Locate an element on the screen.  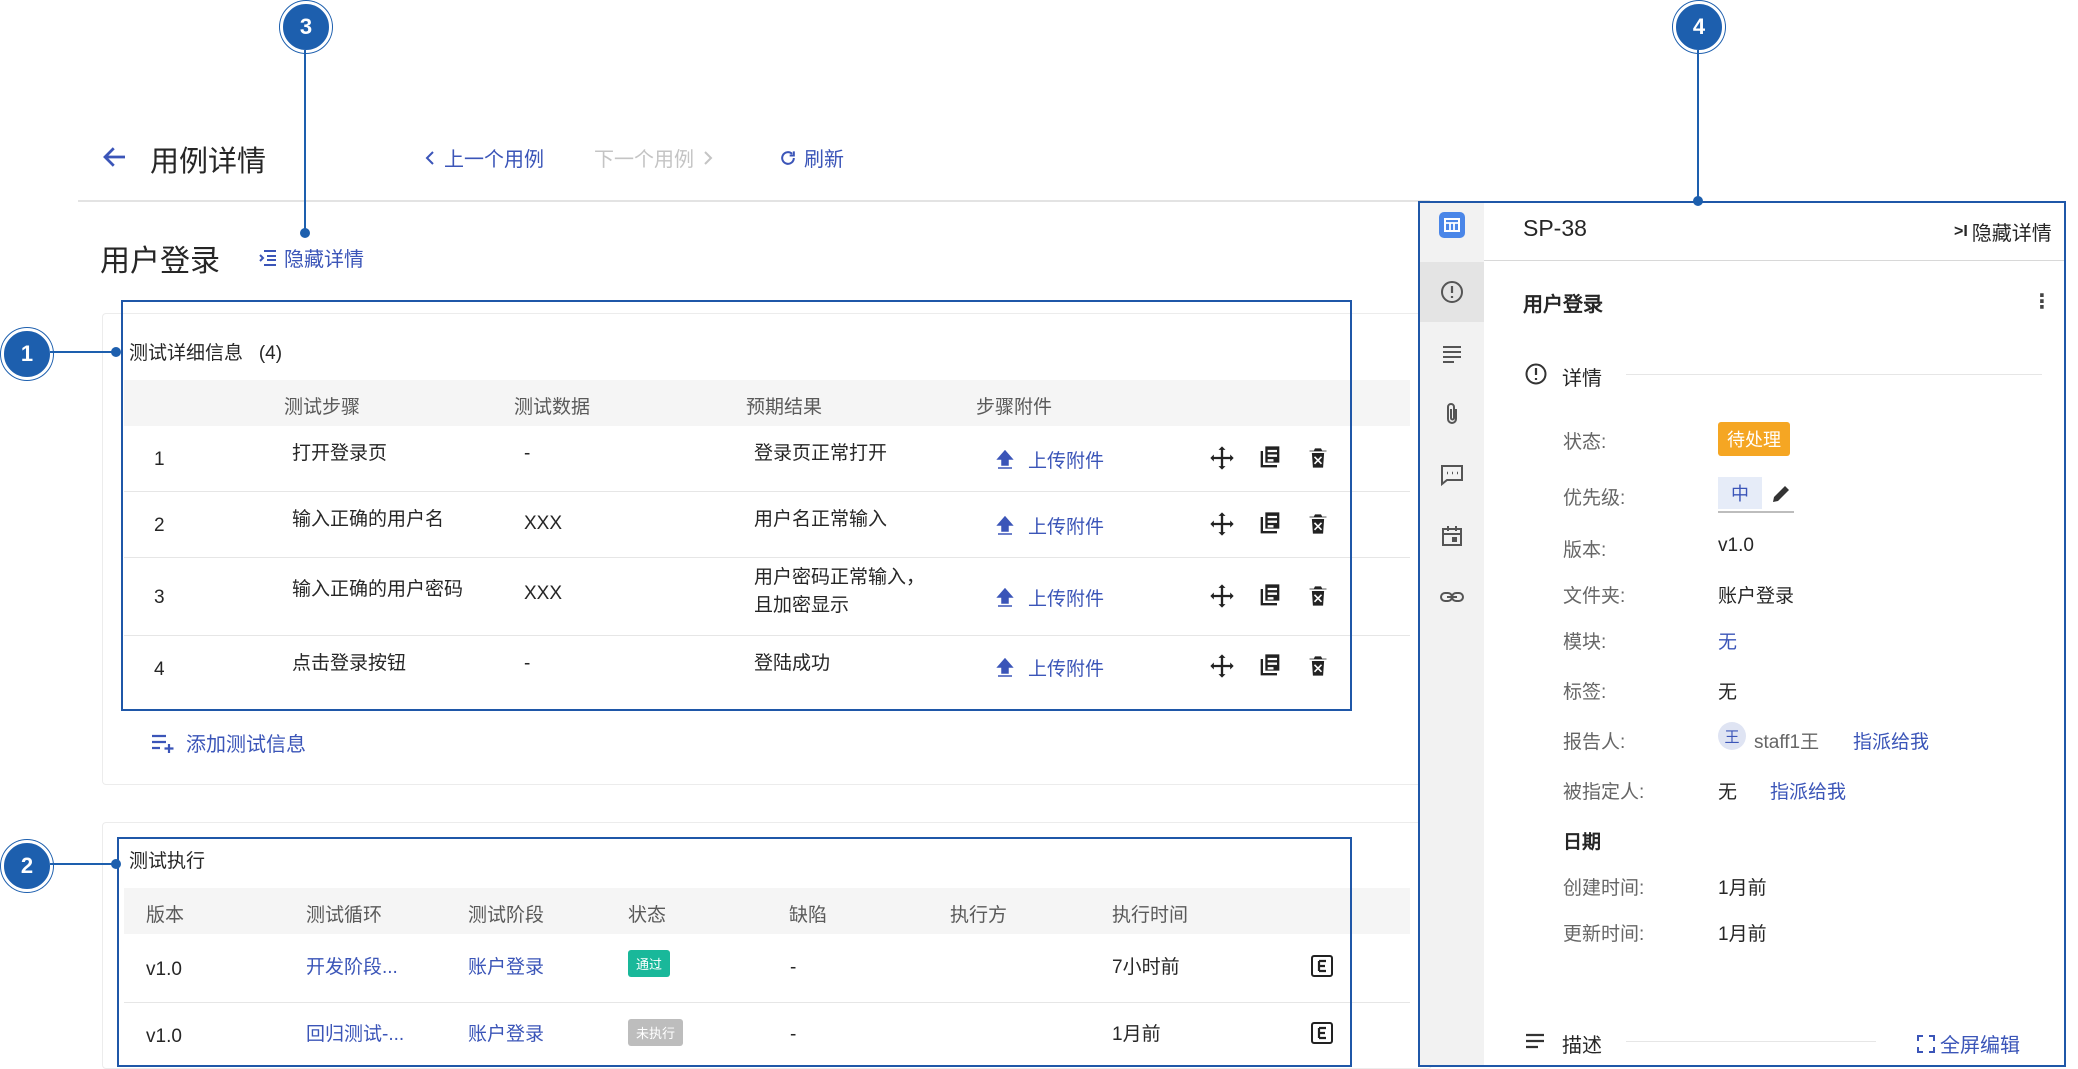
next-case-button: 下一个用例 is located at coordinates (654, 157).